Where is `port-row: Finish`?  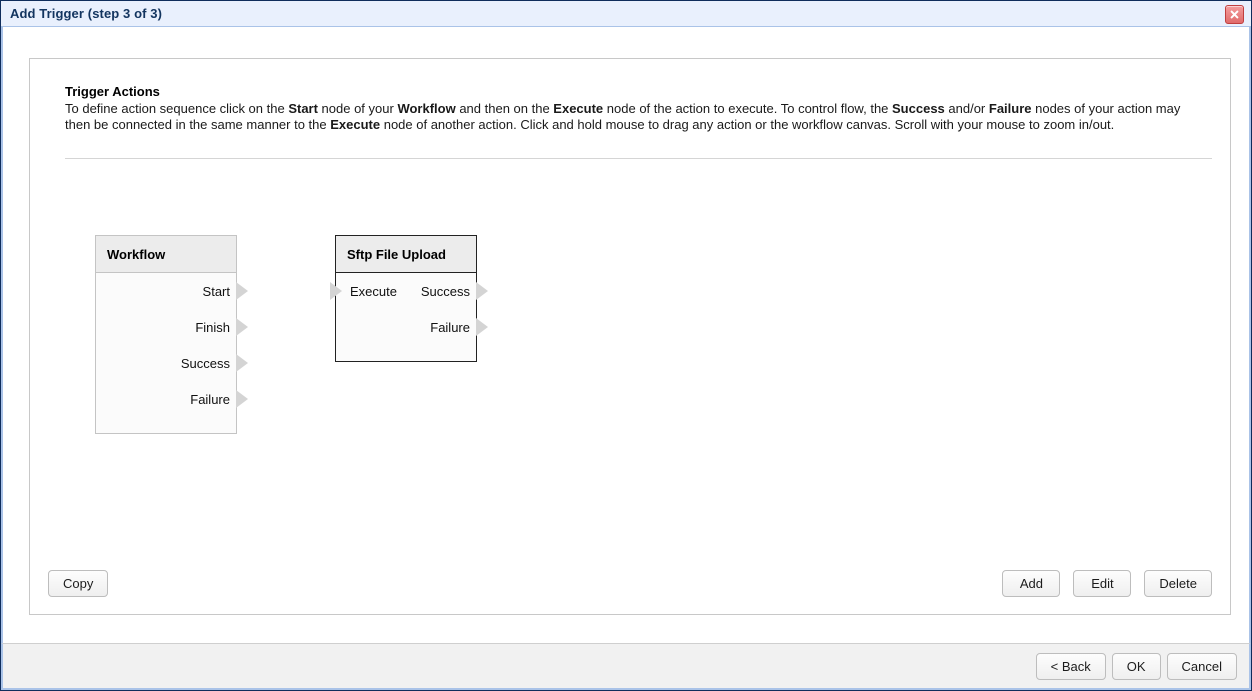 port-row: Finish is located at coordinates (172, 327).